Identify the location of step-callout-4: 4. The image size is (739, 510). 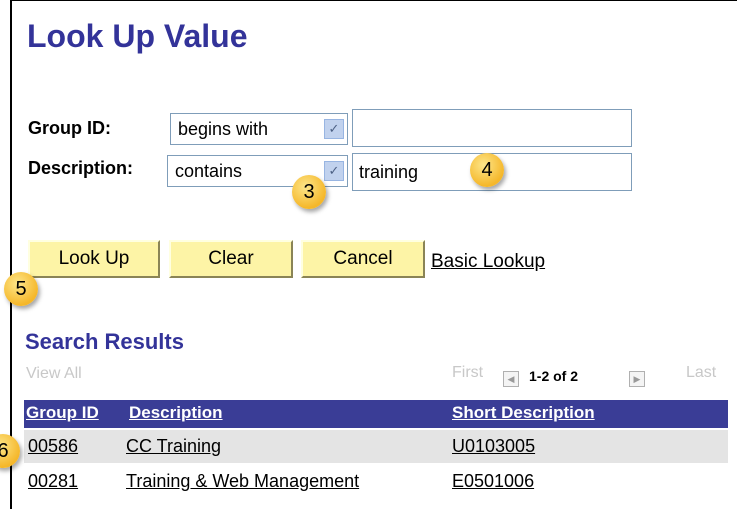
(487, 170).